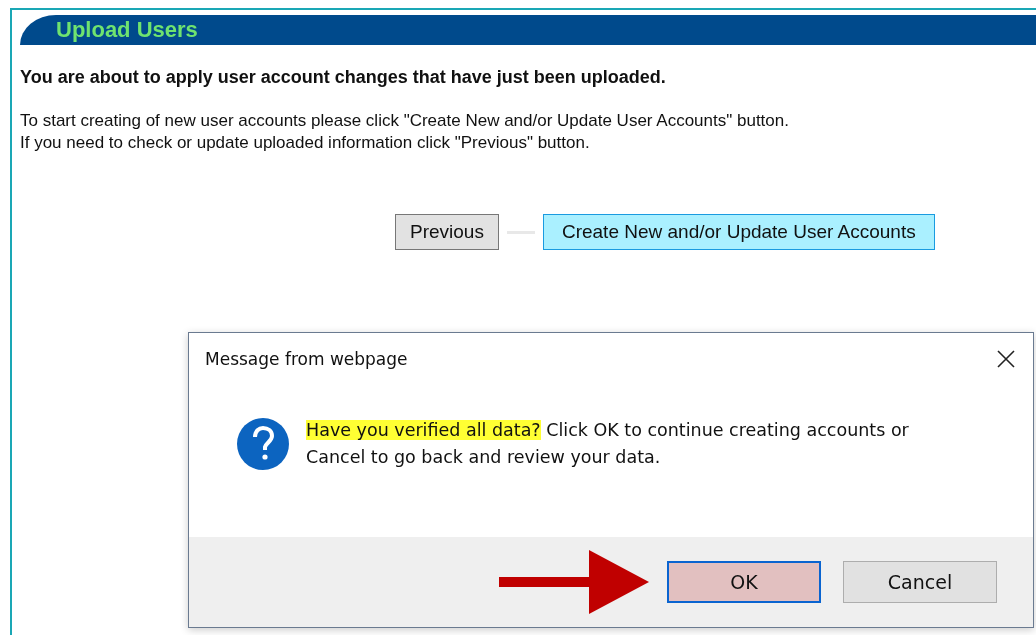 The height and width of the screenshot is (635, 1036). Describe the element at coordinates (305, 143) in the screenshot. I see `instruction-text: If you need to check or update uploaded information click "Previous" button.` at that location.